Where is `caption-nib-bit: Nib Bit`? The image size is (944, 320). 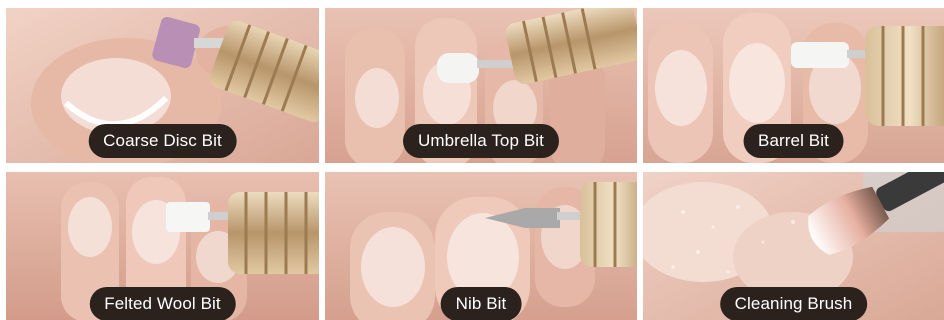 caption-nib-bit: Nib Bit is located at coordinates (481, 303).